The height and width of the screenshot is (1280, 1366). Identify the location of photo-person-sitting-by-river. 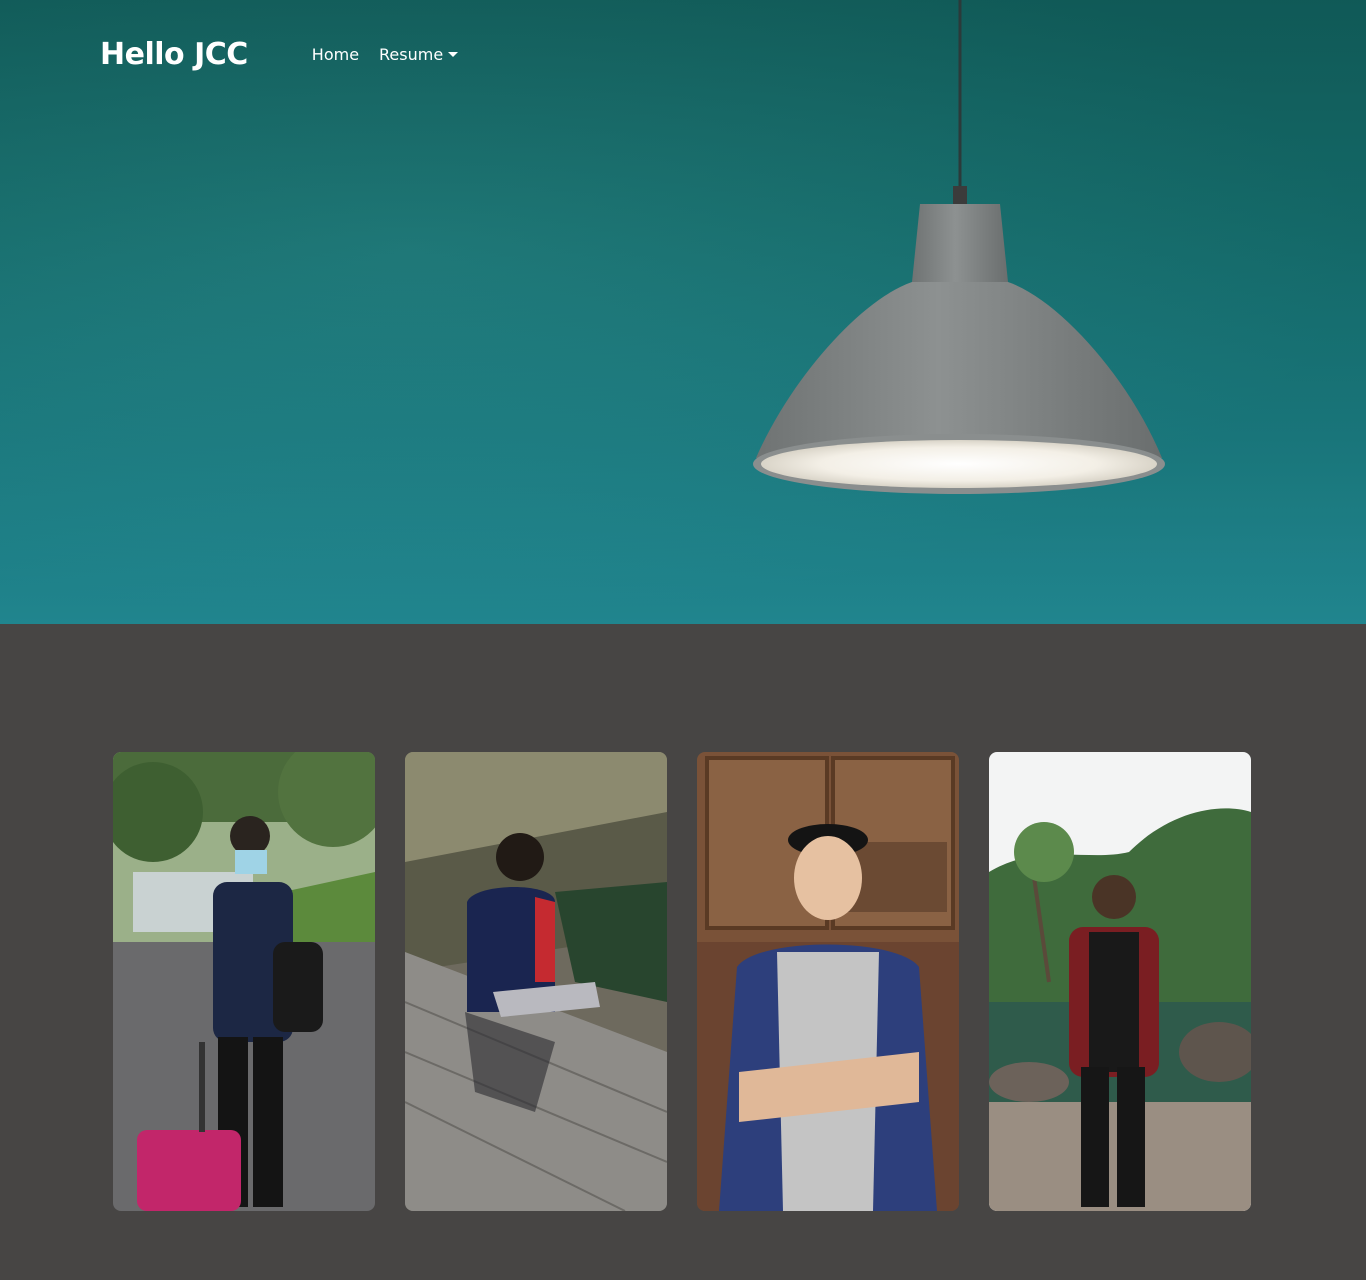
(536, 981).